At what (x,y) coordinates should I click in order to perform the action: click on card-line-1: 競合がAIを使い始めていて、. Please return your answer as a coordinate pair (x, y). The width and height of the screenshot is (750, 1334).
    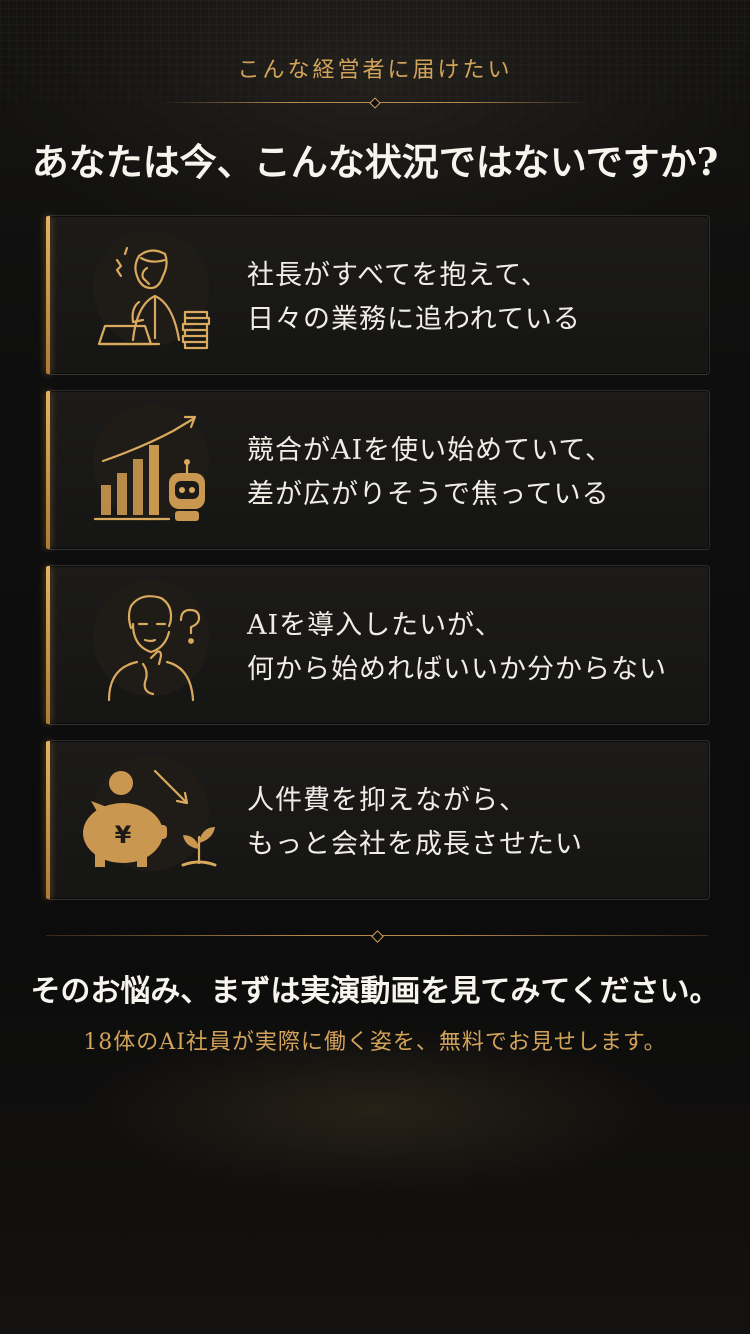
    Looking at the image, I should click on (430, 450).